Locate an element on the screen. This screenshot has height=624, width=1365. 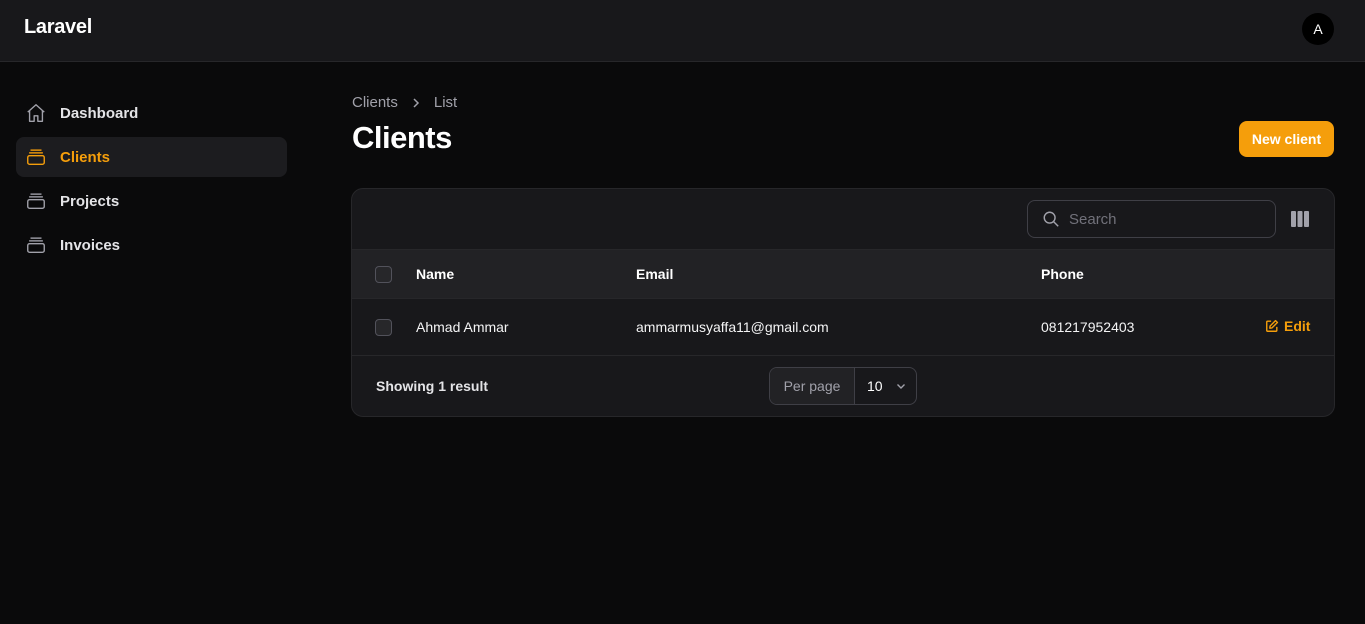
cell-phone: 081217952403 is located at coordinates (1088, 327).